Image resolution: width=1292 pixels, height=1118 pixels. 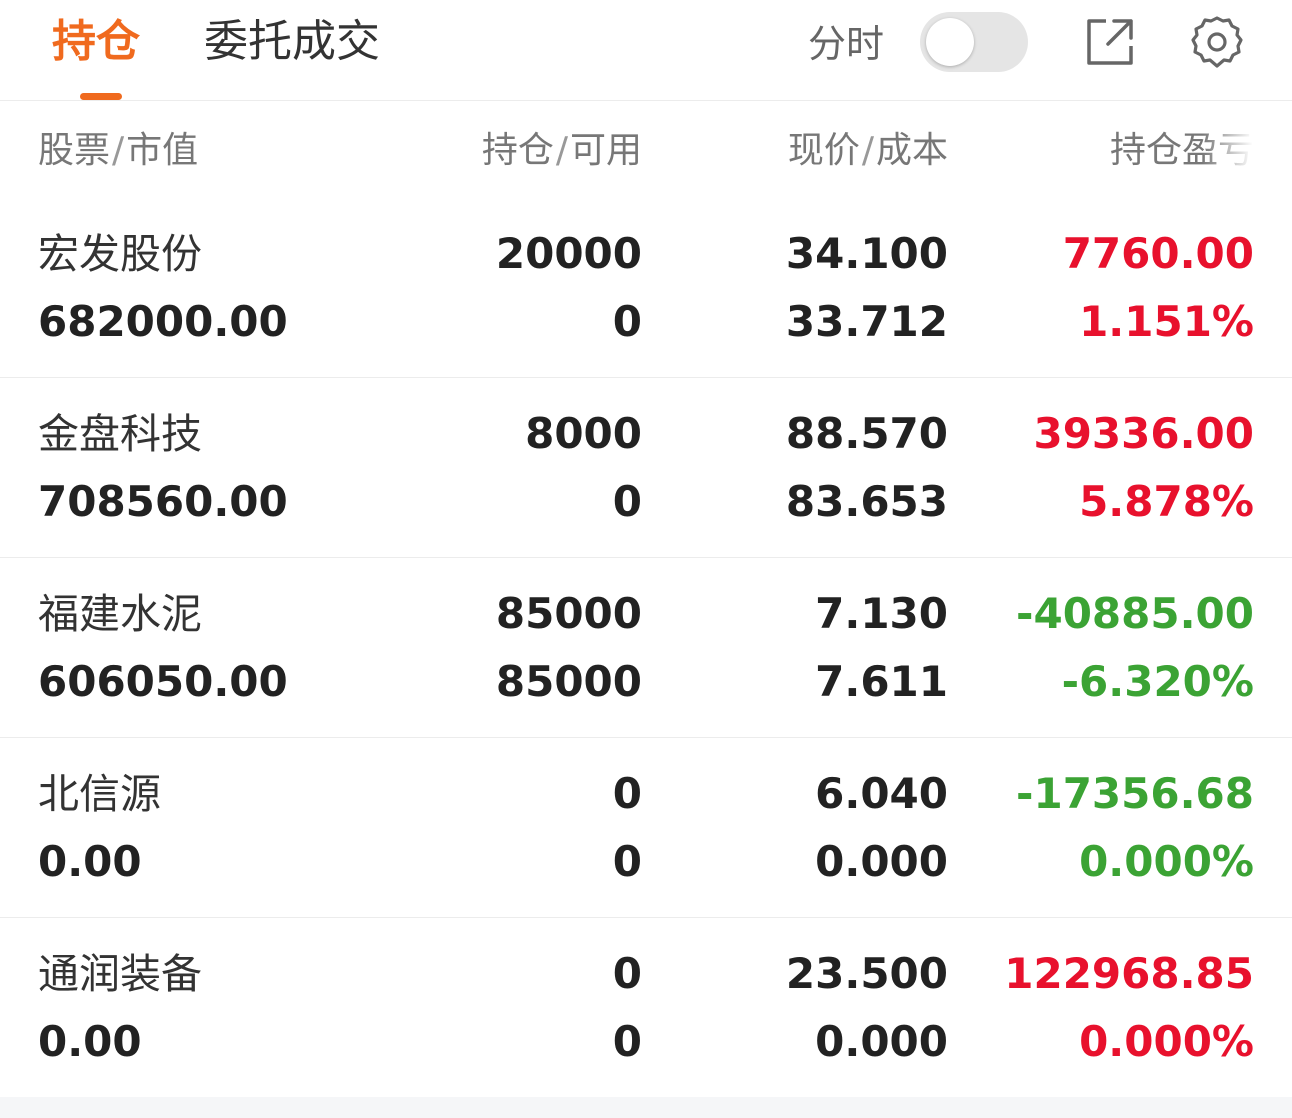 I want to click on gear-icon, so click(x=1217, y=43).